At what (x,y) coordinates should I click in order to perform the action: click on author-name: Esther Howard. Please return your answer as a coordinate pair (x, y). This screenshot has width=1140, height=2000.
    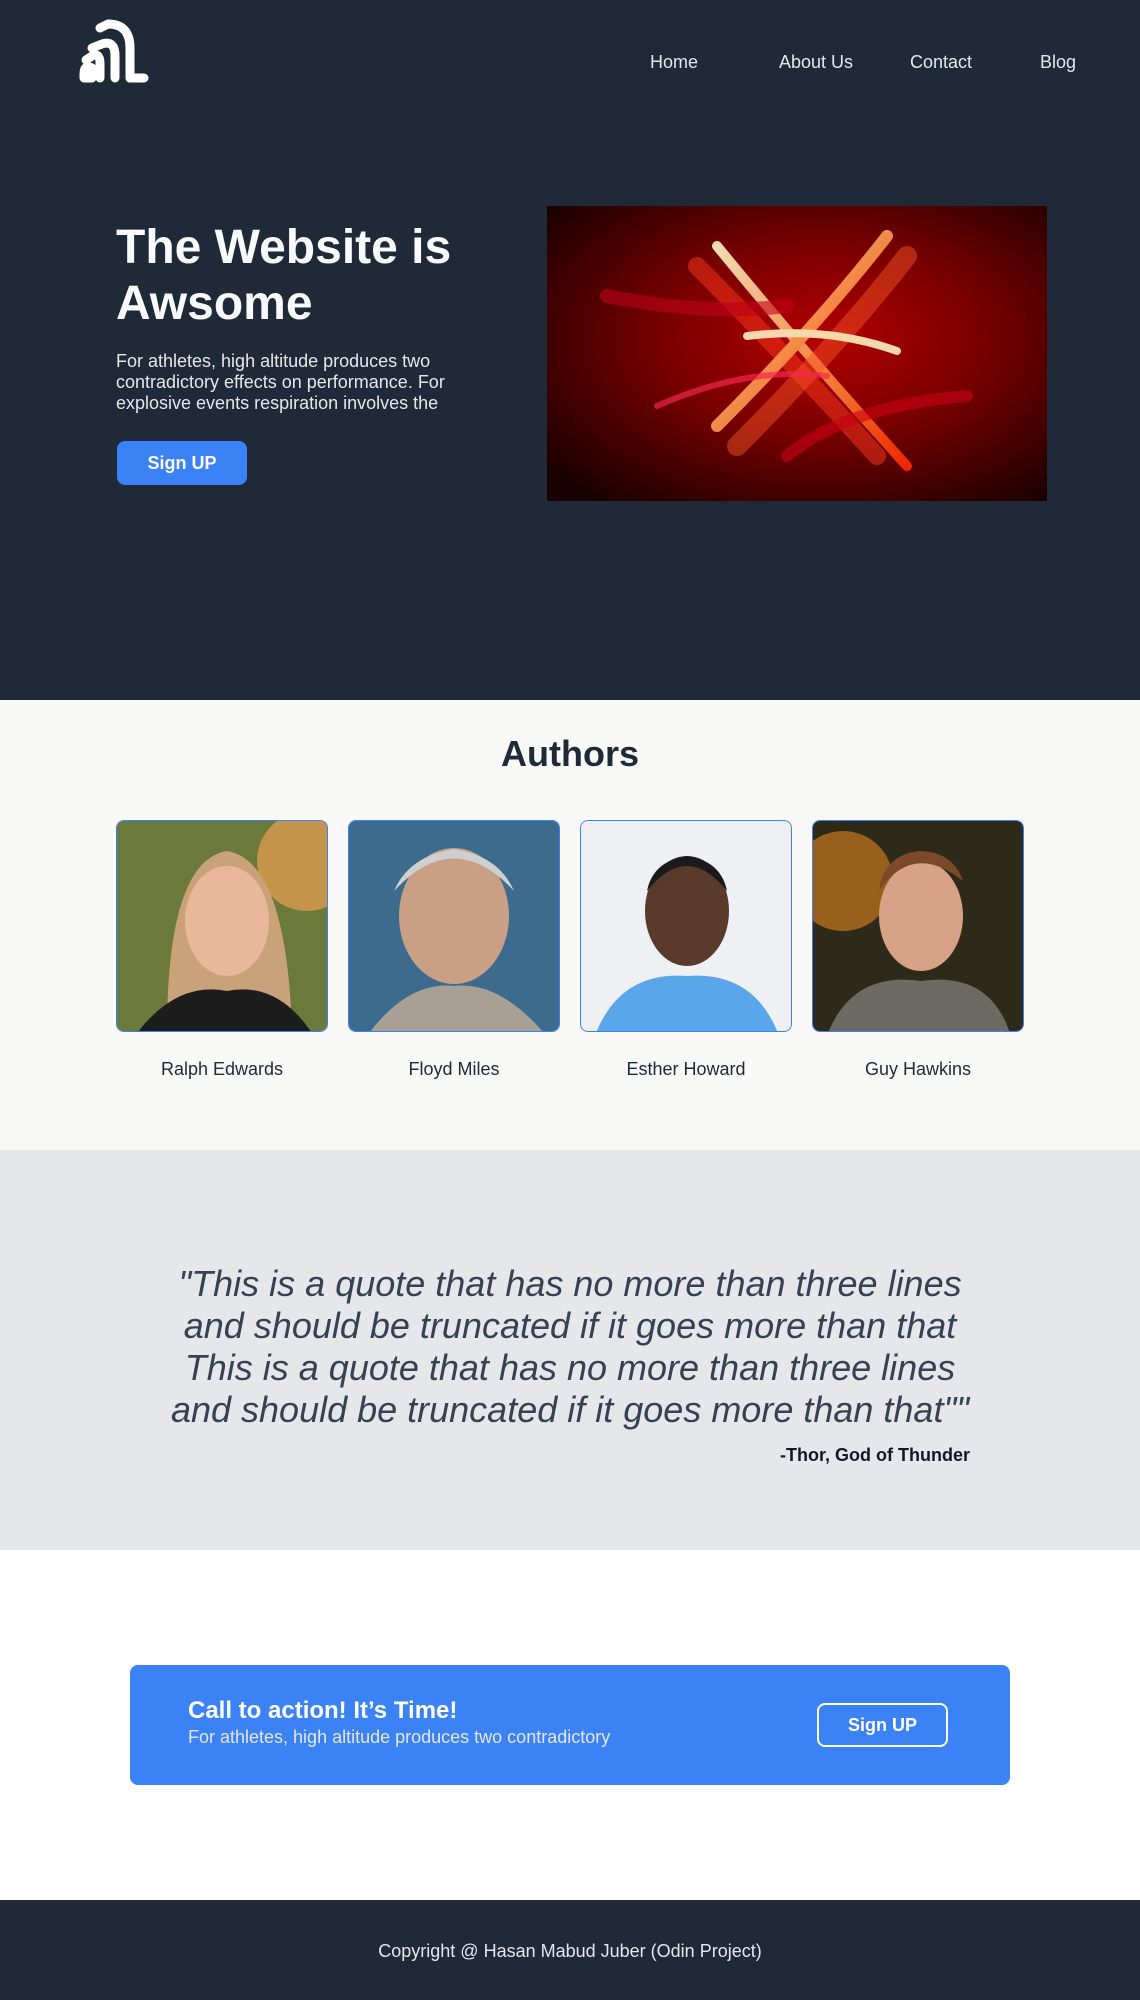
    Looking at the image, I should click on (686, 1069).